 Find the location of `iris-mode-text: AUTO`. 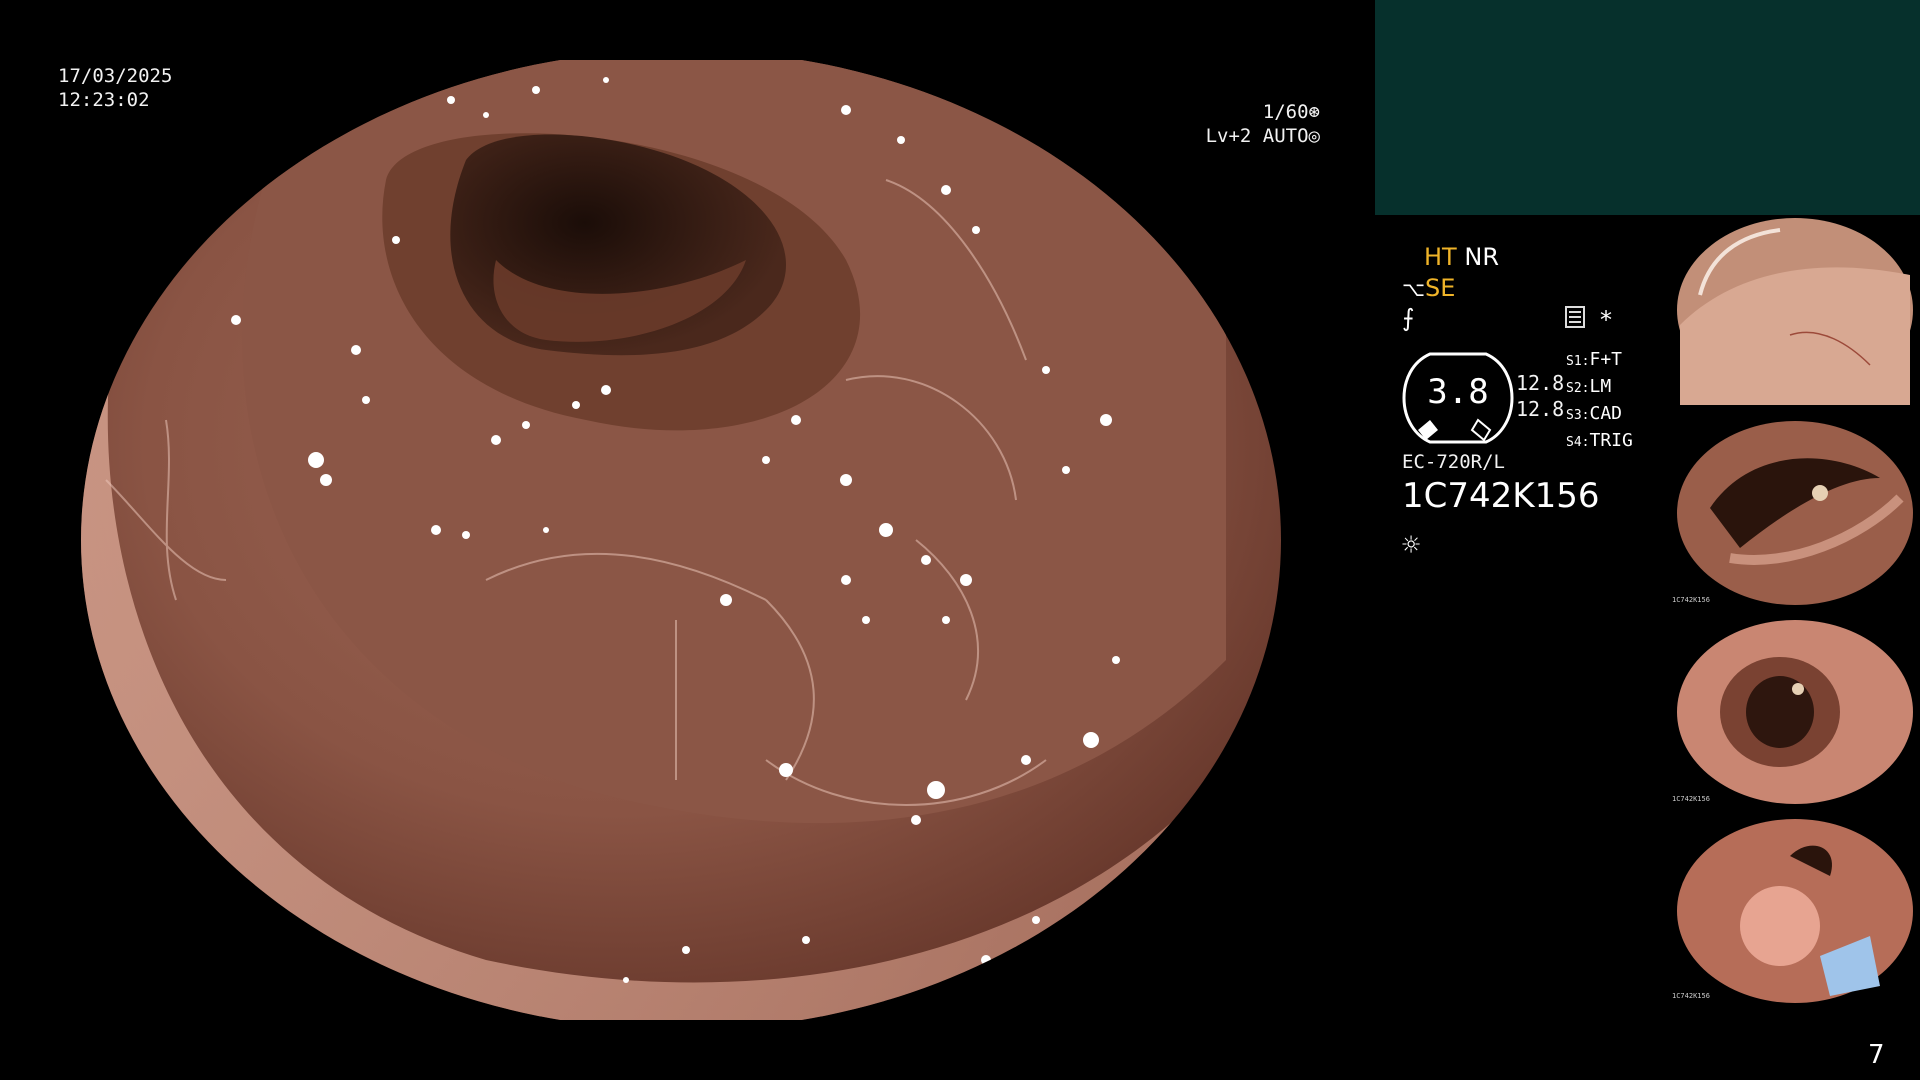

iris-mode-text: AUTO is located at coordinates (1285, 136).